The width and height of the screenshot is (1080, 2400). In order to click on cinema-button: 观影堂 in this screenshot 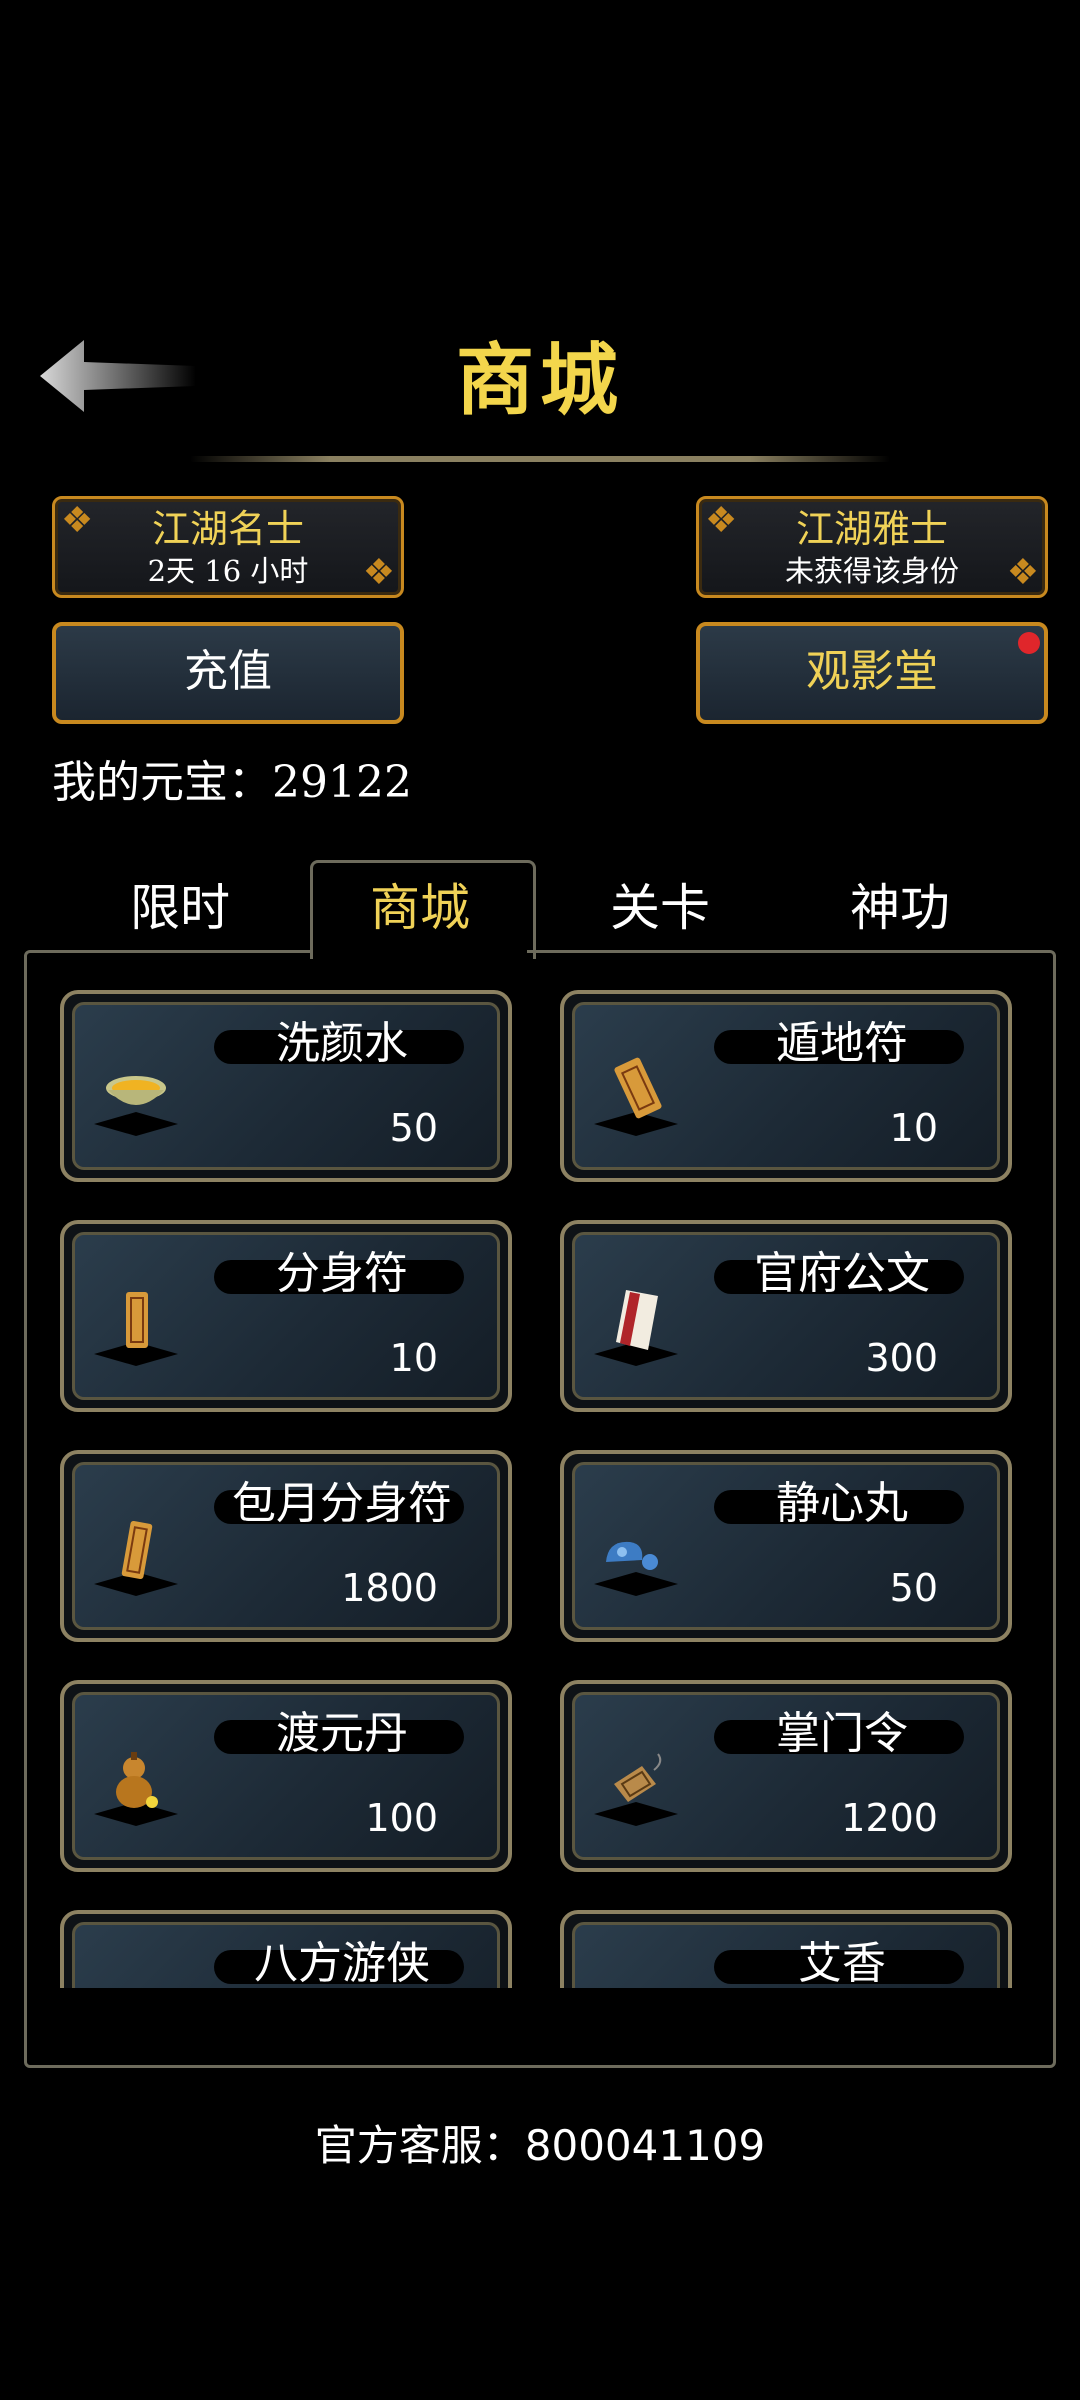, I will do `click(872, 673)`.